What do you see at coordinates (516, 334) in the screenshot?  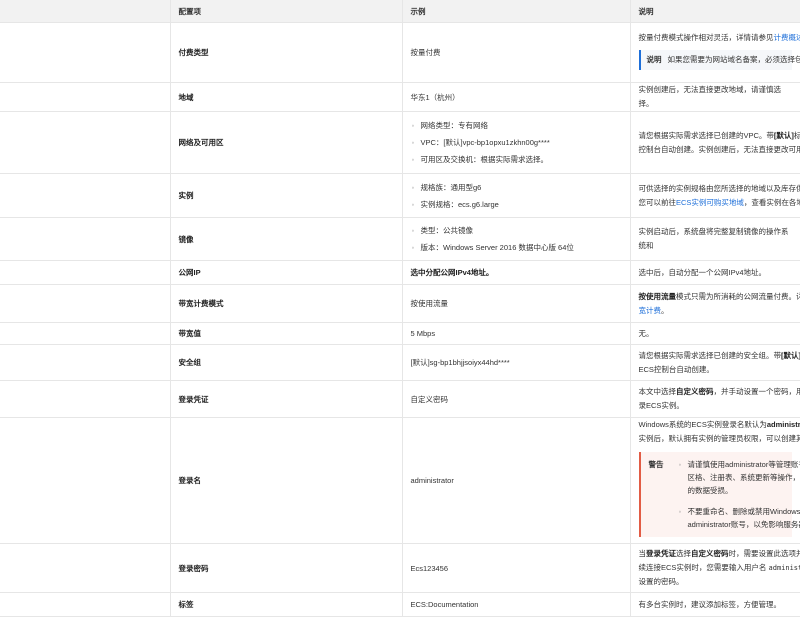 I see `config-example: 5 Mbps` at bounding box center [516, 334].